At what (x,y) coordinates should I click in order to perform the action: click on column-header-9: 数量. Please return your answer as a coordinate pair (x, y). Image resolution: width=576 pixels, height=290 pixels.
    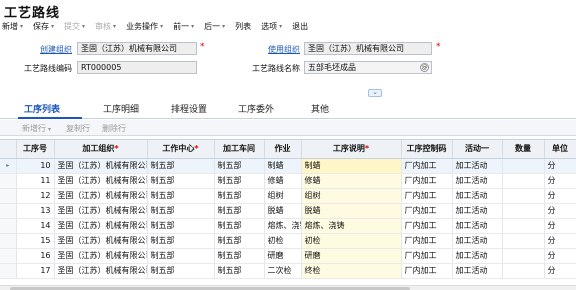
    Looking at the image, I should click on (523, 149).